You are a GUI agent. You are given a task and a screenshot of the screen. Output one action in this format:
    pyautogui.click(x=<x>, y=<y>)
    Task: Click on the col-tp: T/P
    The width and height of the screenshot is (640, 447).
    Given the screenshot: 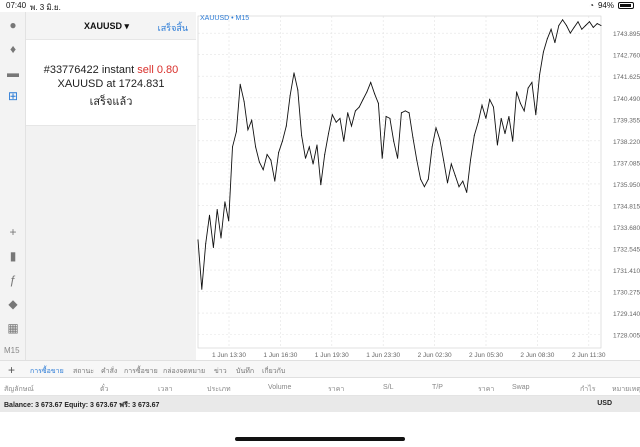 What is the action you would take?
    pyautogui.click(x=437, y=387)
    